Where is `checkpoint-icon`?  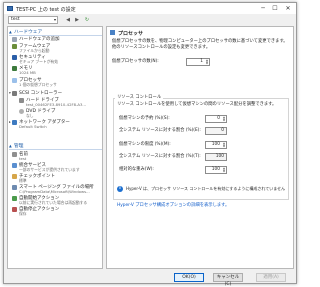 checkpoint-icon is located at coordinates (14, 176).